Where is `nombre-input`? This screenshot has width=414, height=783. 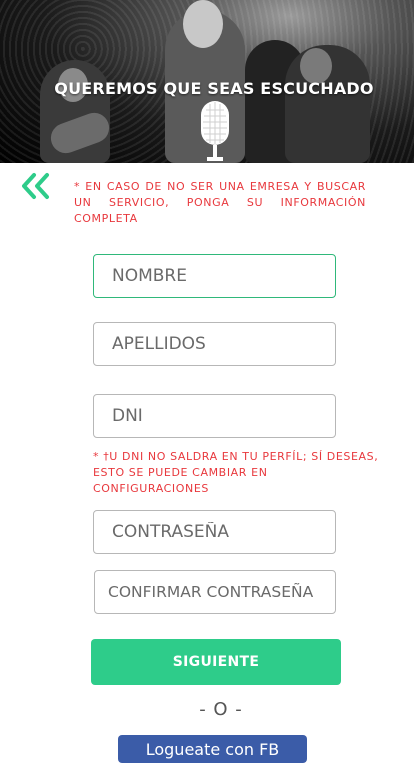 nombre-input is located at coordinates (214, 276).